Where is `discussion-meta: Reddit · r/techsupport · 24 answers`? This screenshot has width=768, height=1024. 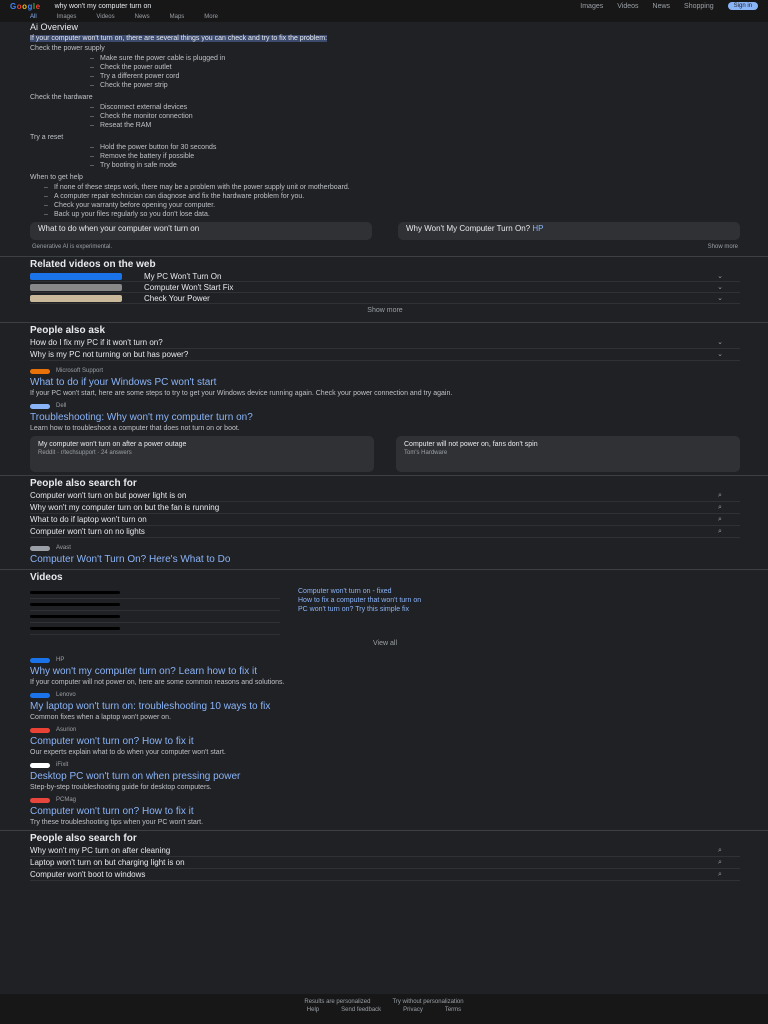
discussion-meta: Reddit · r/techsupport · 24 answers is located at coordinates (85, 453).